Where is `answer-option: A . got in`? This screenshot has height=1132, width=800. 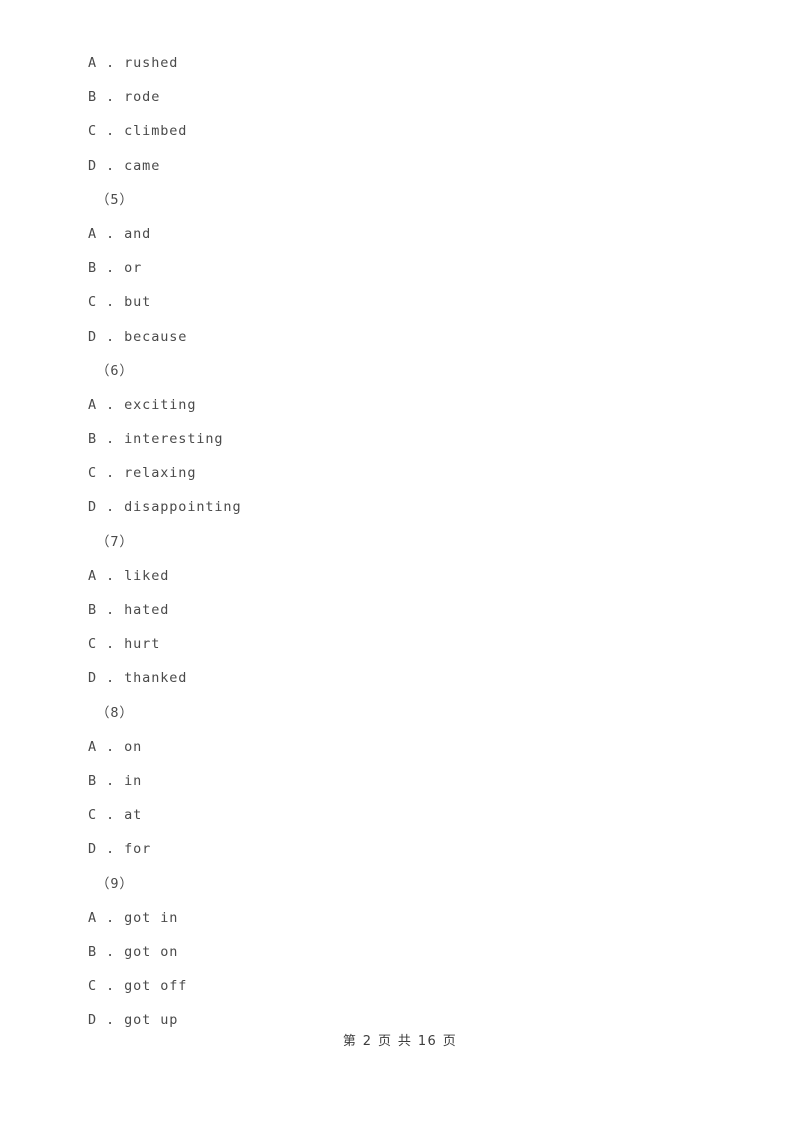
answer-option: A . got in is located at coordinates (408, 918).